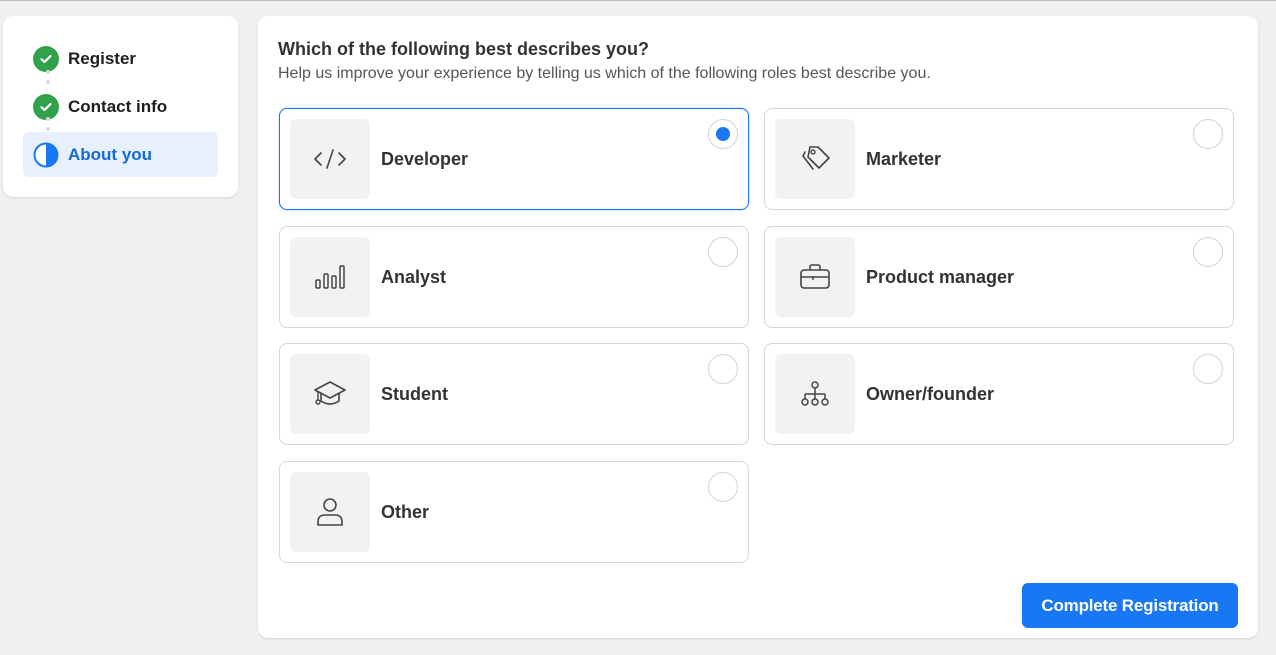 This screenshot has height=655, width=1276. What do you see at coordinates (414, 393) in the screenshot?
I see `option-label: Student` at bounding box center [414, 393].